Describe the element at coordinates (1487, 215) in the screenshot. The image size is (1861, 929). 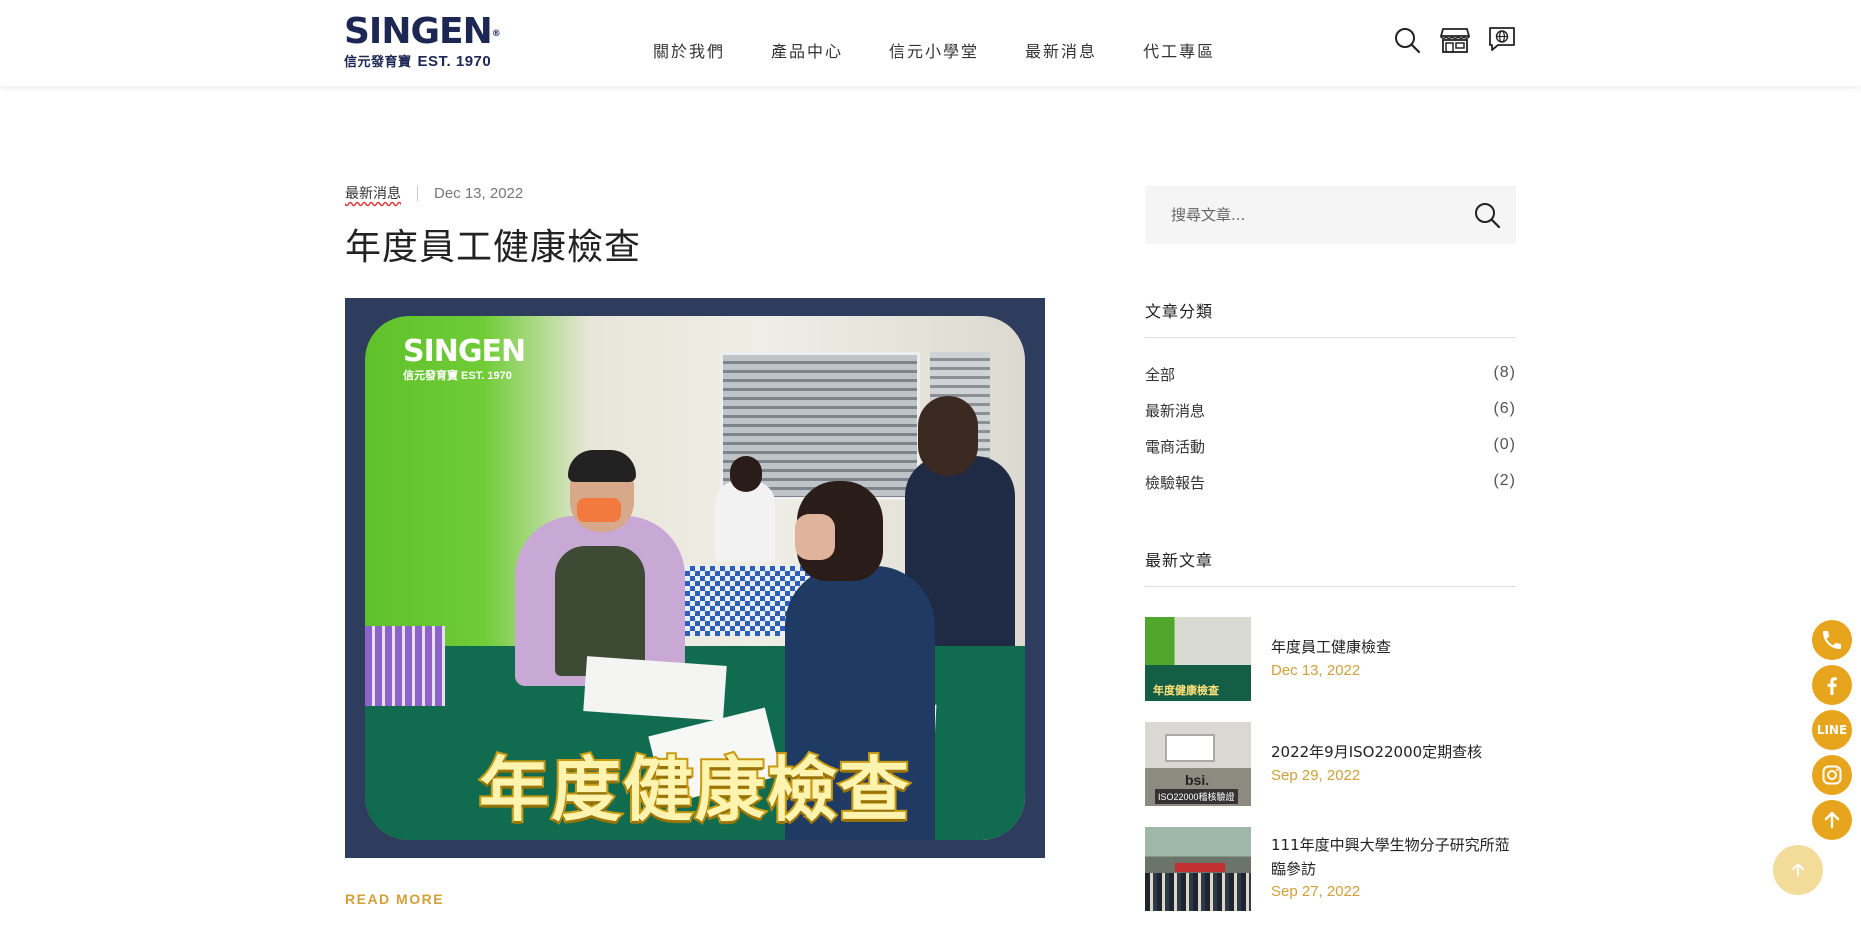
I see `search-submit-icon` at that location.